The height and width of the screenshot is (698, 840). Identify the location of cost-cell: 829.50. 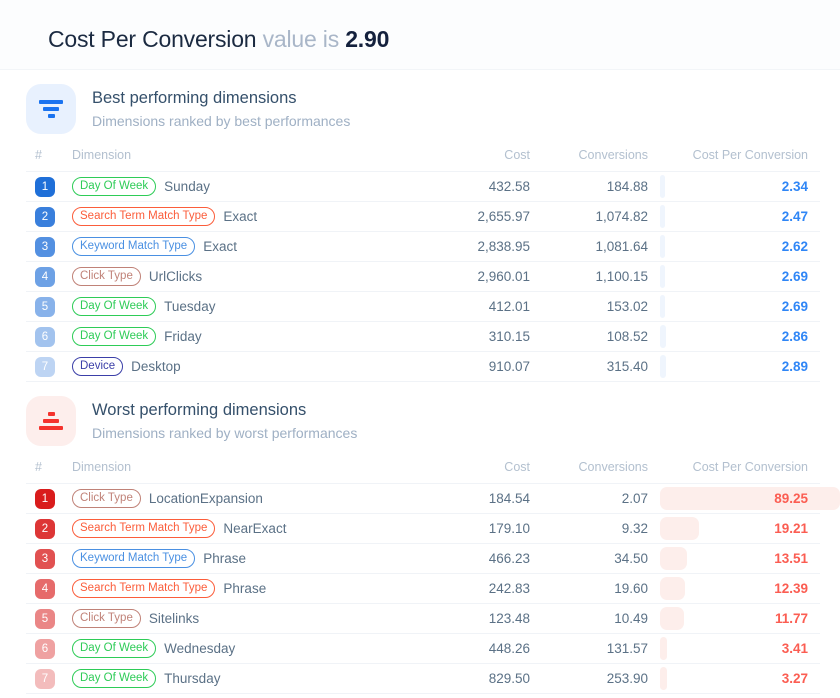
(509, 678).